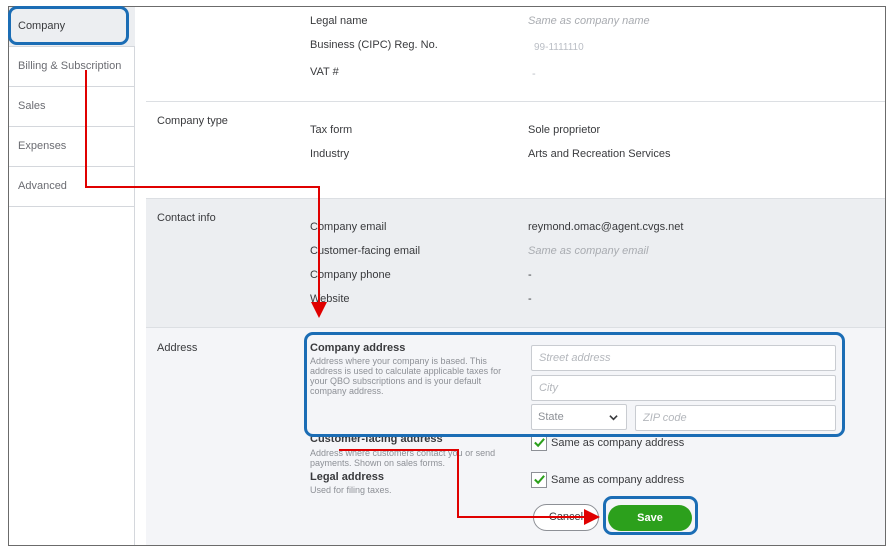 The width and height of the screenshot is (894, 554). What do you see at coordinates (599, 154) in the screenshot?
I see `industry-value: Arts and Recreation Services` at bounding box center [599, 154].